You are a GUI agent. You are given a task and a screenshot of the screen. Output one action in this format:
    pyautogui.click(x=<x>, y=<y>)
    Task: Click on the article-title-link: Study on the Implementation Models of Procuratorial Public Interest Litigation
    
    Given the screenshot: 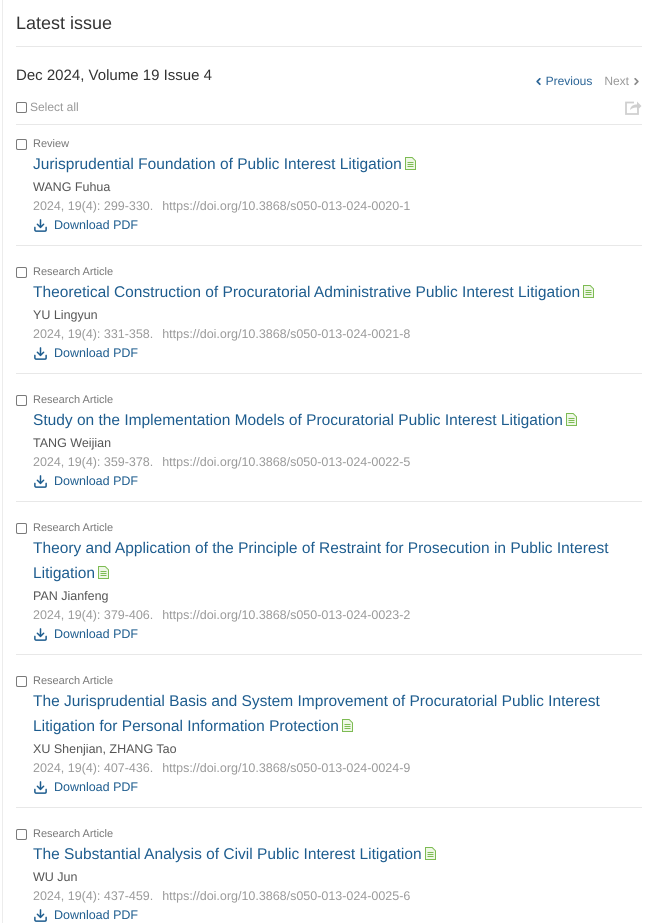 What is the action you would take?
    pyautogui.click(x=305, y=420)
    